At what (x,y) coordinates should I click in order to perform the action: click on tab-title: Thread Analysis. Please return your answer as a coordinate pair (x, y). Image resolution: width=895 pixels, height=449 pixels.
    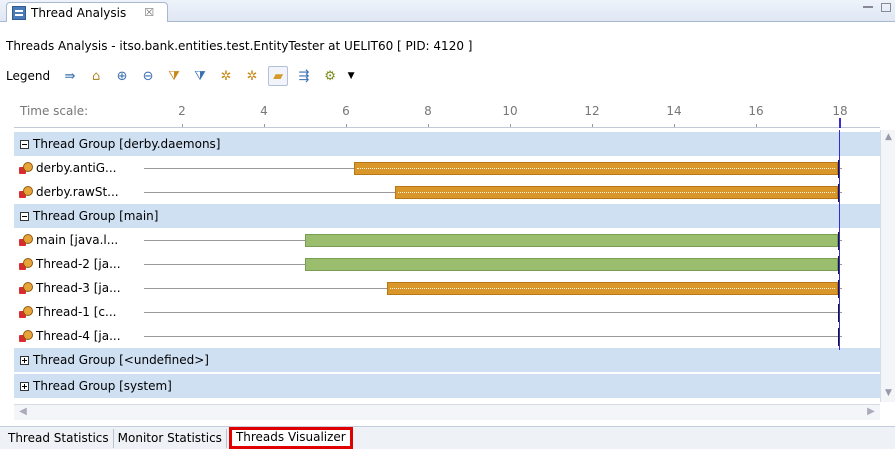
    Looking at the image, I should click on (79, 12).